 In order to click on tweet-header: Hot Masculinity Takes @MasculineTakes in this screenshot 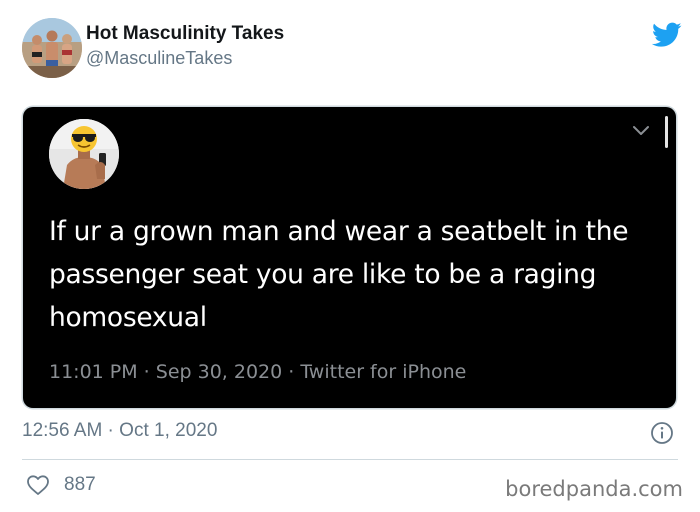, I will do `click(352, 48)`.